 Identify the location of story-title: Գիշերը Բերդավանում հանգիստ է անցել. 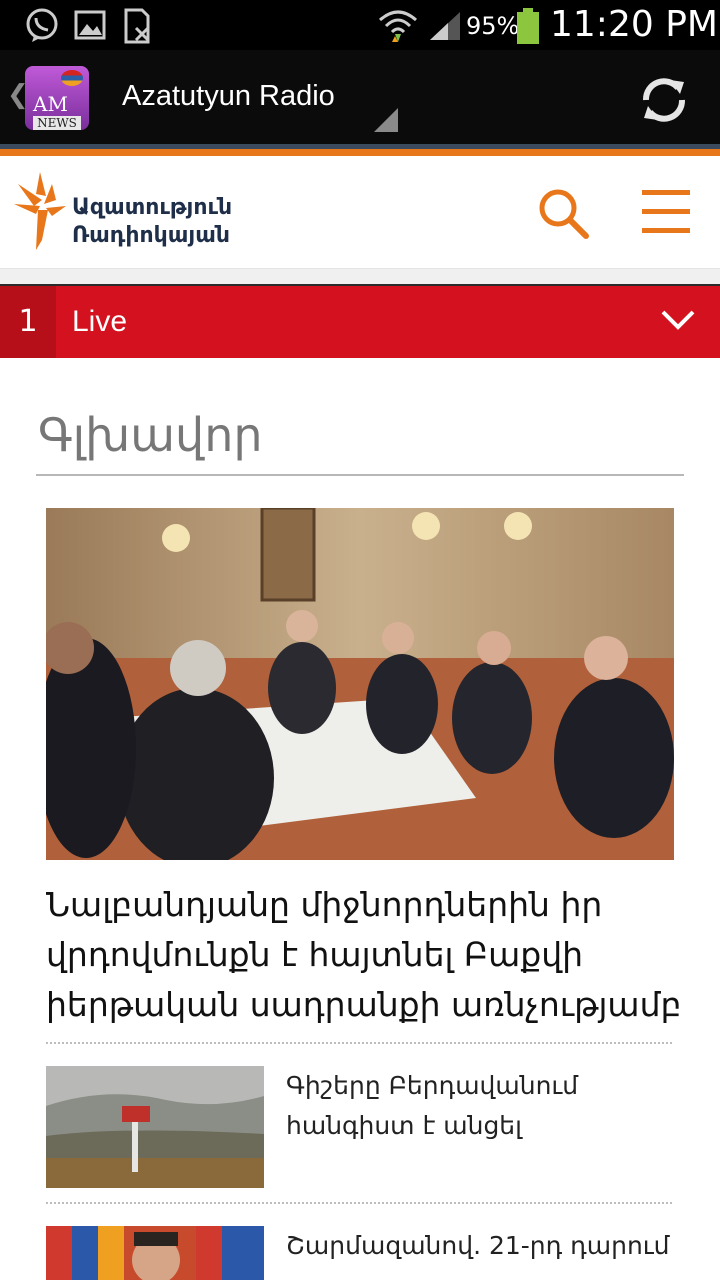
(486, 1106).